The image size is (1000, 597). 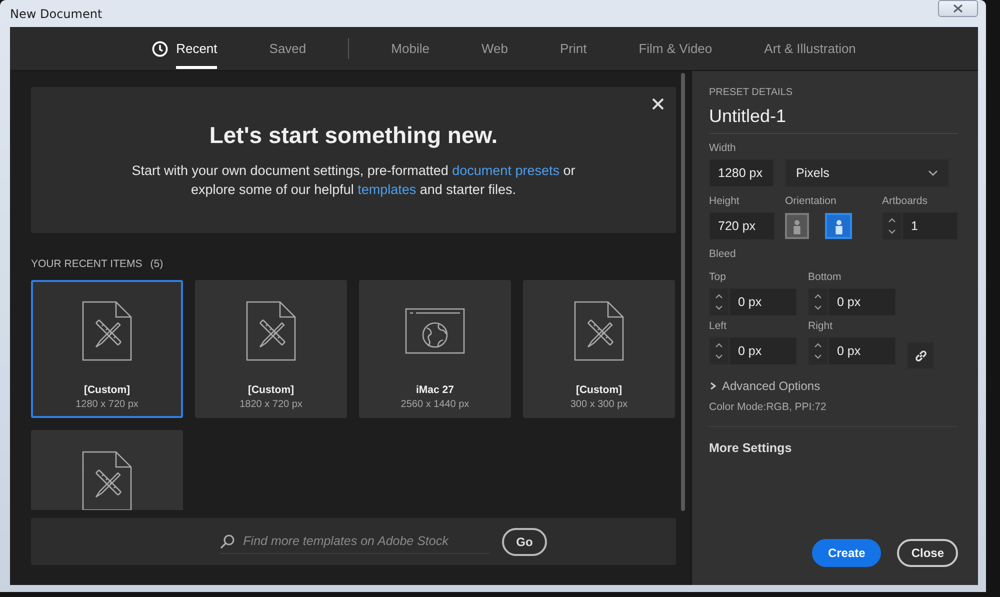 What do you see at coordinates (353, 135) in the screenshot?
I see `welcome-title: Let's start something new.` at bounding box center [353, 135].